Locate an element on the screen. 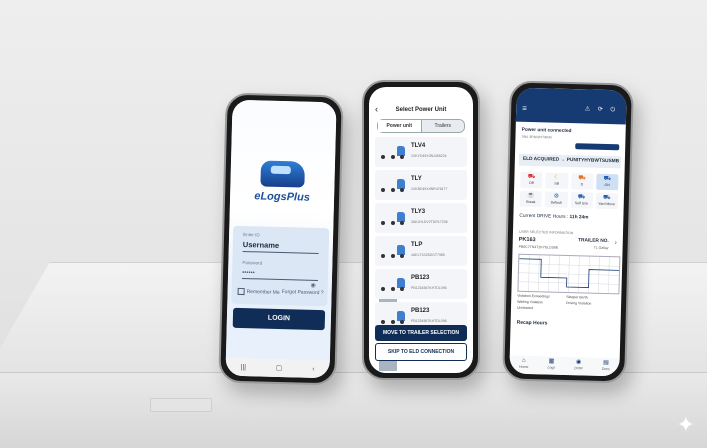 The image size is (707, 448). duty-tile-on: ⛟ ON is located at coordinates (607, 182).